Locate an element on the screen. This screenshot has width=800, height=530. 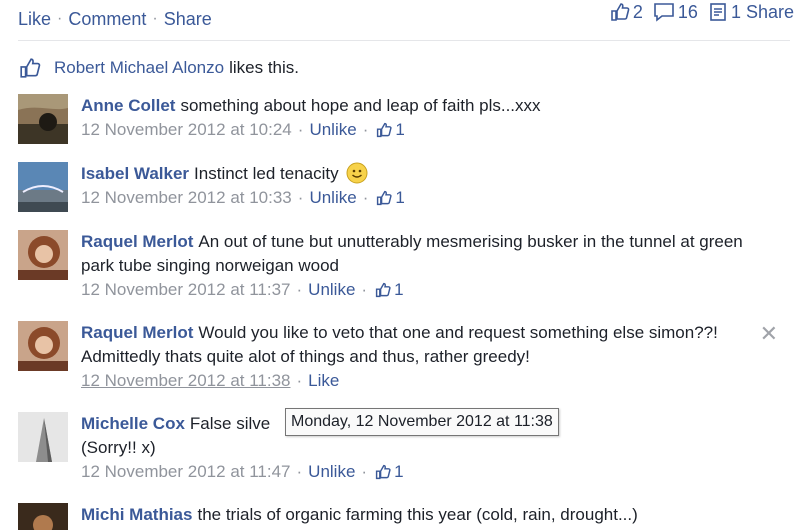
comment-timestamp: 12 November 2012 at 11:47 is located at coordinates (186, 472).